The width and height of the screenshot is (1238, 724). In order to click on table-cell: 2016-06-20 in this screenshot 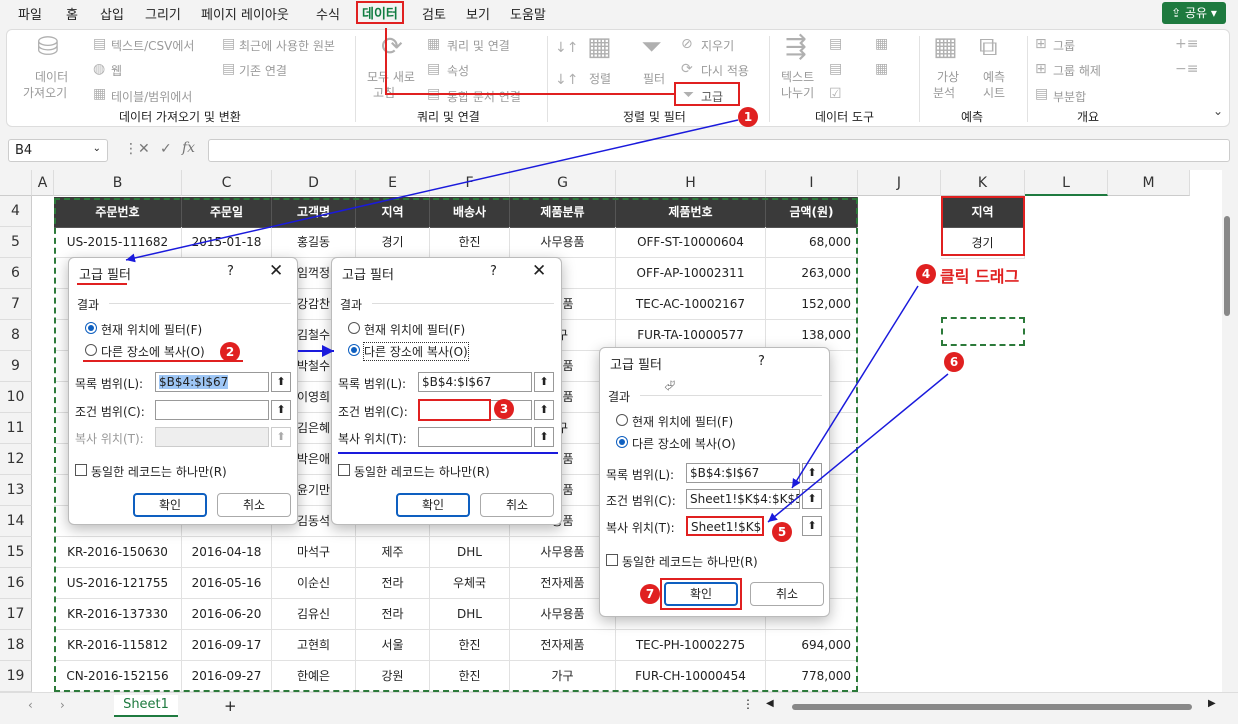, I will do `click(227, 614)`.